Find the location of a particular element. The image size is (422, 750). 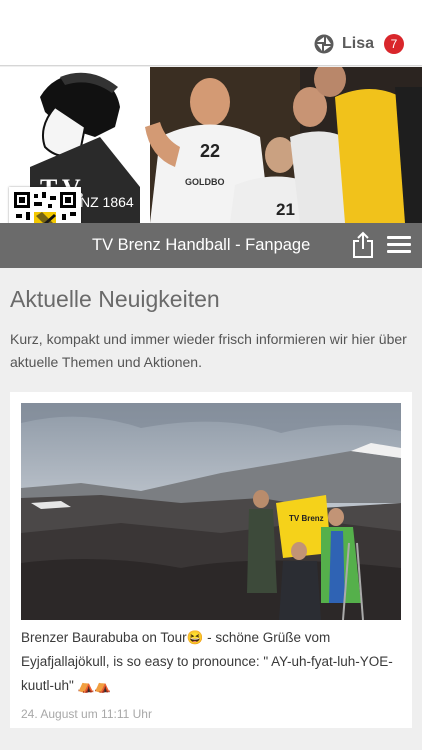

user-menu: Lisa 7 is located at coordinates (359, 44).